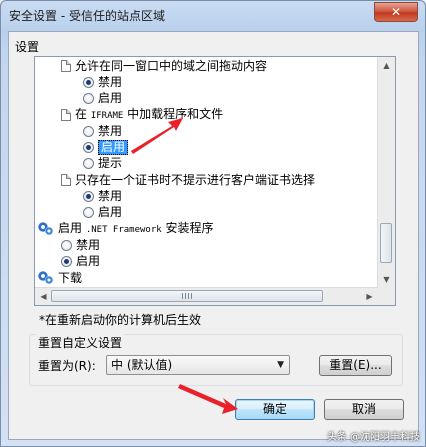 Image resolution: width=426 pixels, height=447 pixels. I want to click on horizontal-scrollbar: ◀ ▶, so click(206, 296).